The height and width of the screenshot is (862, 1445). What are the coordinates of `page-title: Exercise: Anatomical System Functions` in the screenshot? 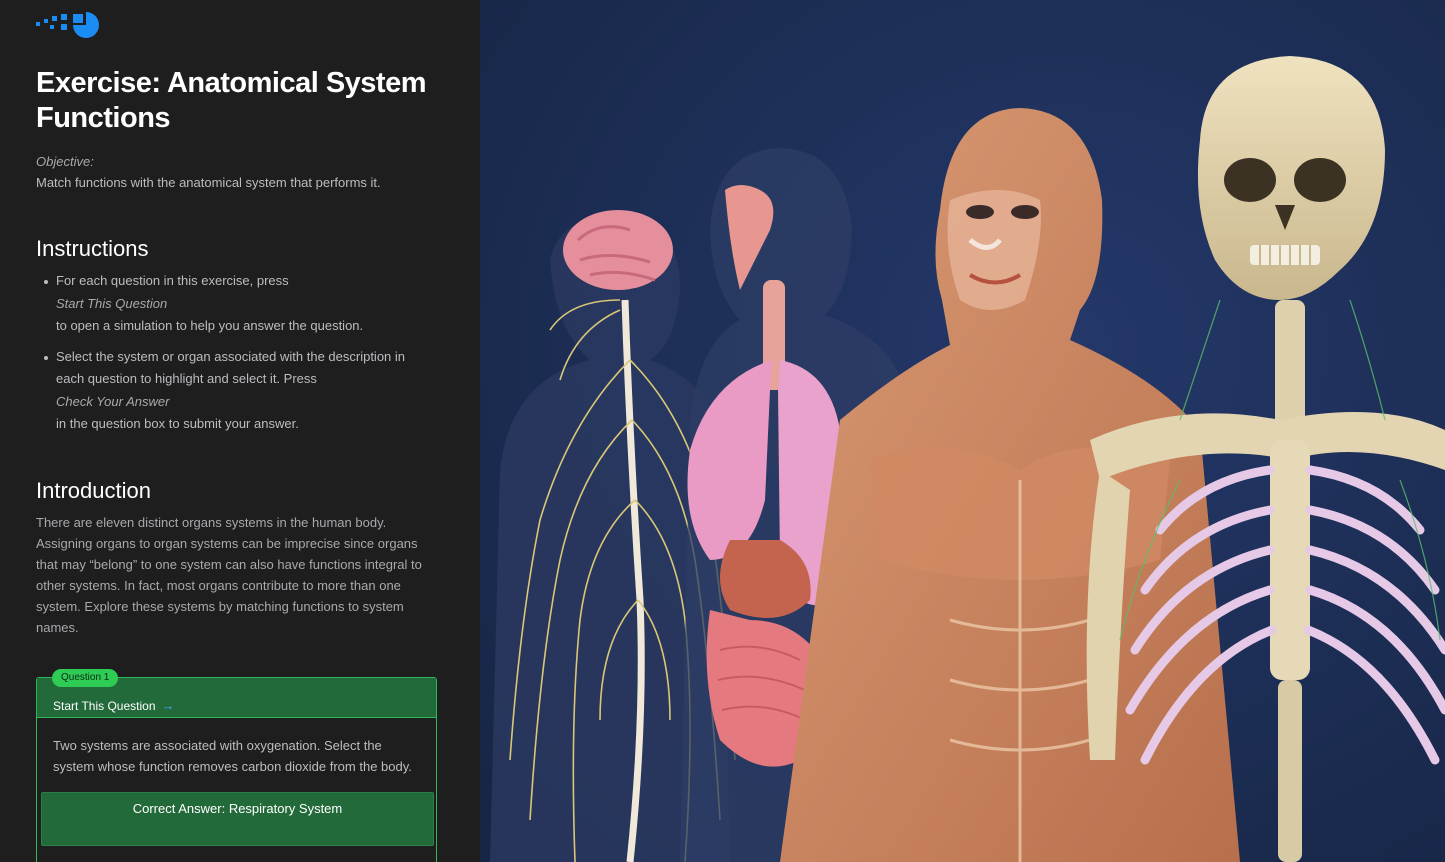 It's located at (231, 100).